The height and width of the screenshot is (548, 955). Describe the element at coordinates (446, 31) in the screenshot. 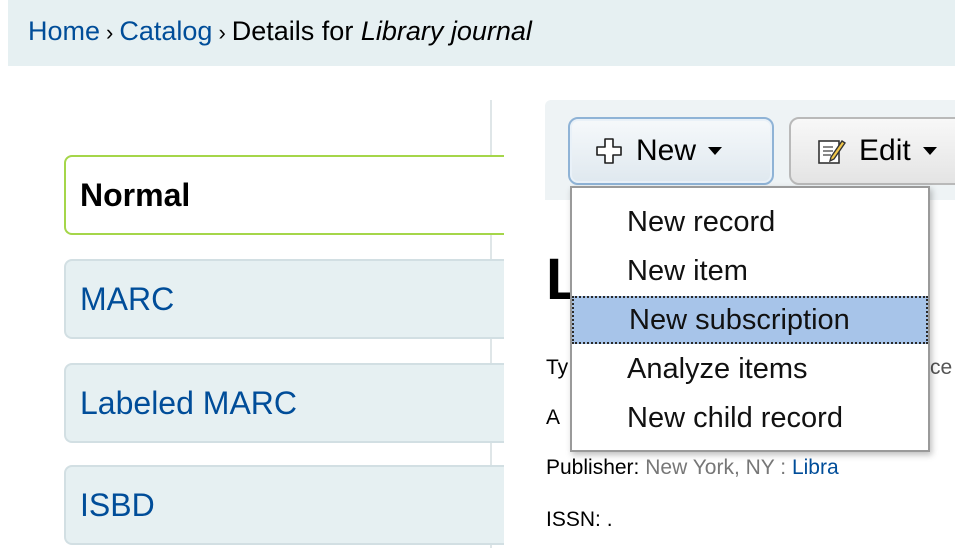

I see `breadcrumb-current-title: Library journal` at that location.